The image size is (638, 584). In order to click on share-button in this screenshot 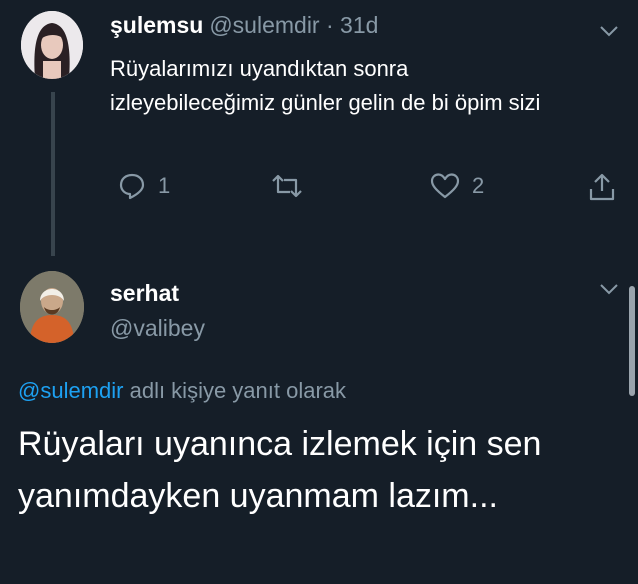, I will do `click(602, 187)`.